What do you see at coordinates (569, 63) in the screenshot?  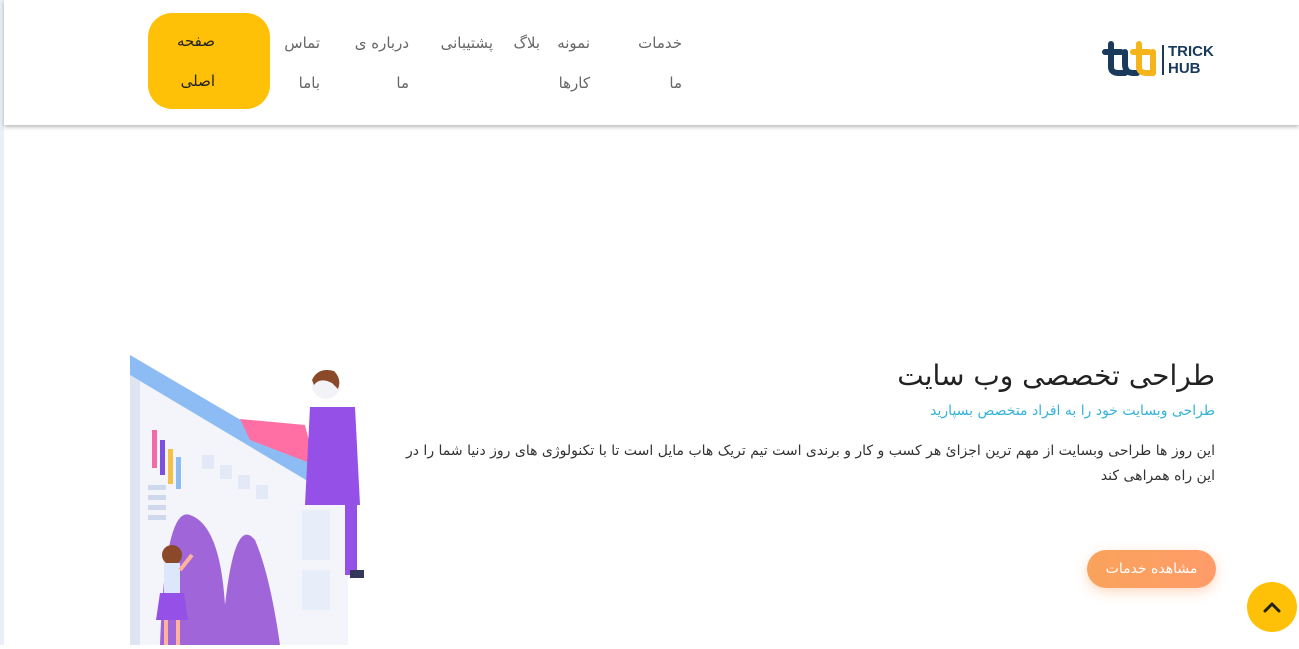 I see `nav-item-portfolio: نمونه کارها` at bounding box center [569, 63].